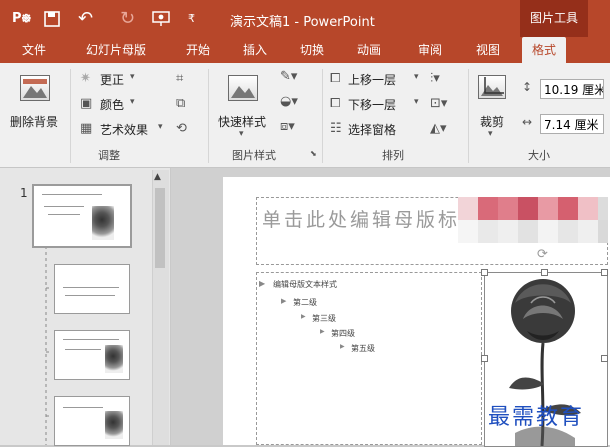 Image resolution: width=610 pixels, height=447 pixels. I want to click on width-icon: ↔, so click(527, 122).